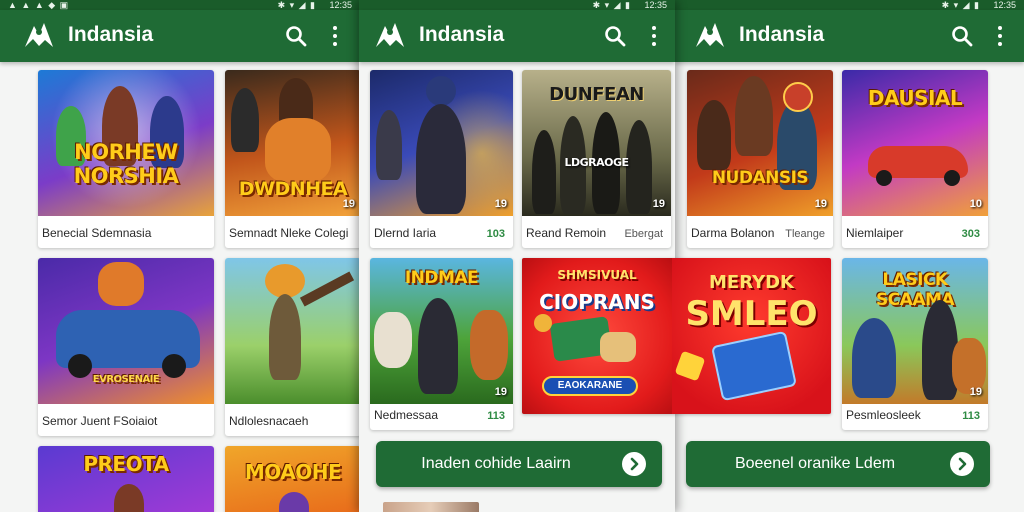  What do you see at coordinates (441, 331) in the screenshot?
I see `game-thumbnail: INDMAE 19` at bounding box center [441, 331].